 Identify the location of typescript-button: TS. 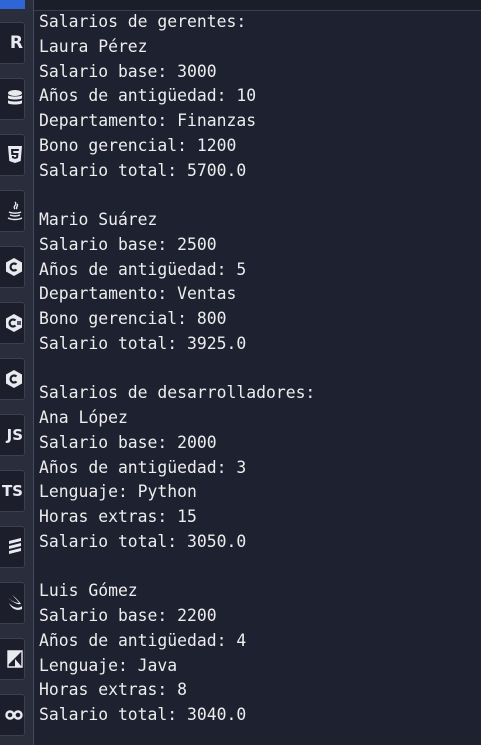
(12, 491).